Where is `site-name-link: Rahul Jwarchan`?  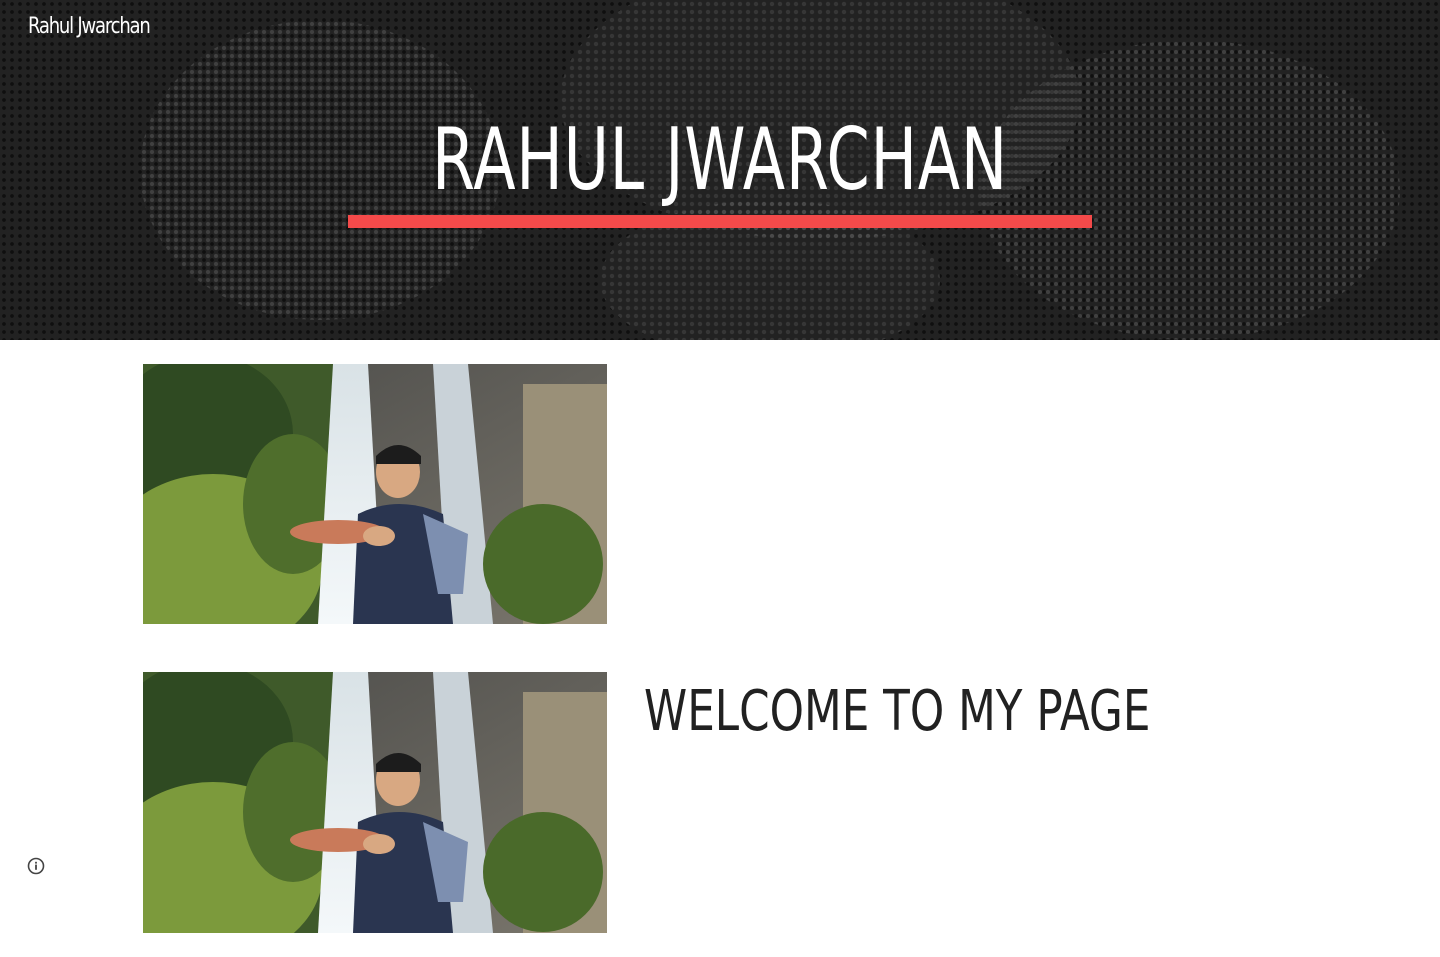 site-name-link: Rahul Jwarchan is located at coordinates (89, 27).